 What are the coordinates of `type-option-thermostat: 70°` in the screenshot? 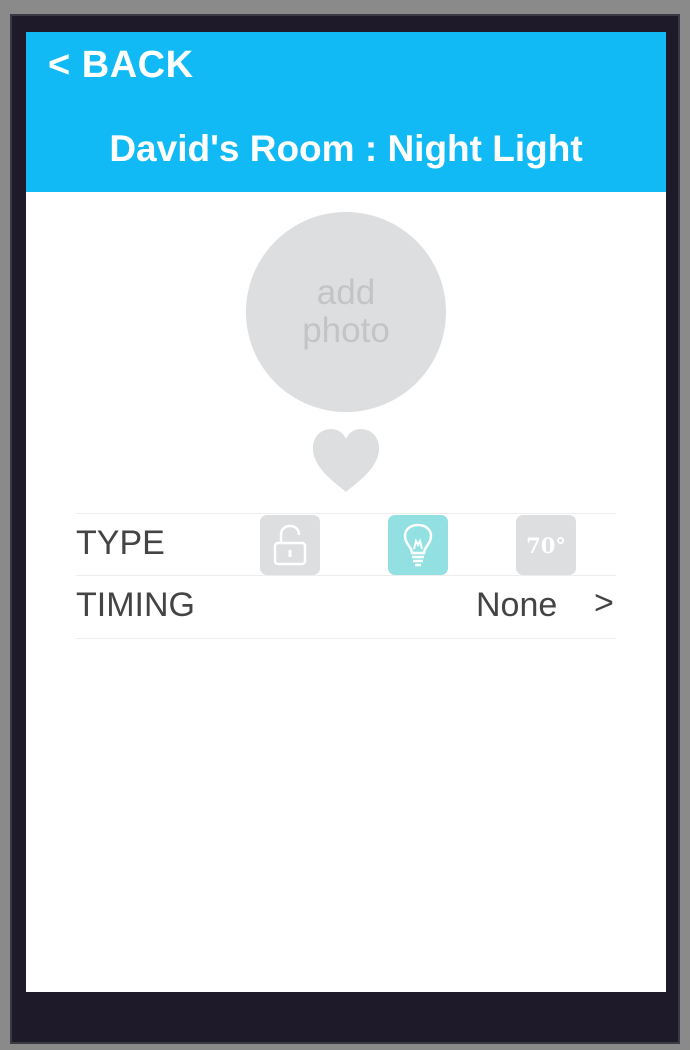 It's located at (546, 545).